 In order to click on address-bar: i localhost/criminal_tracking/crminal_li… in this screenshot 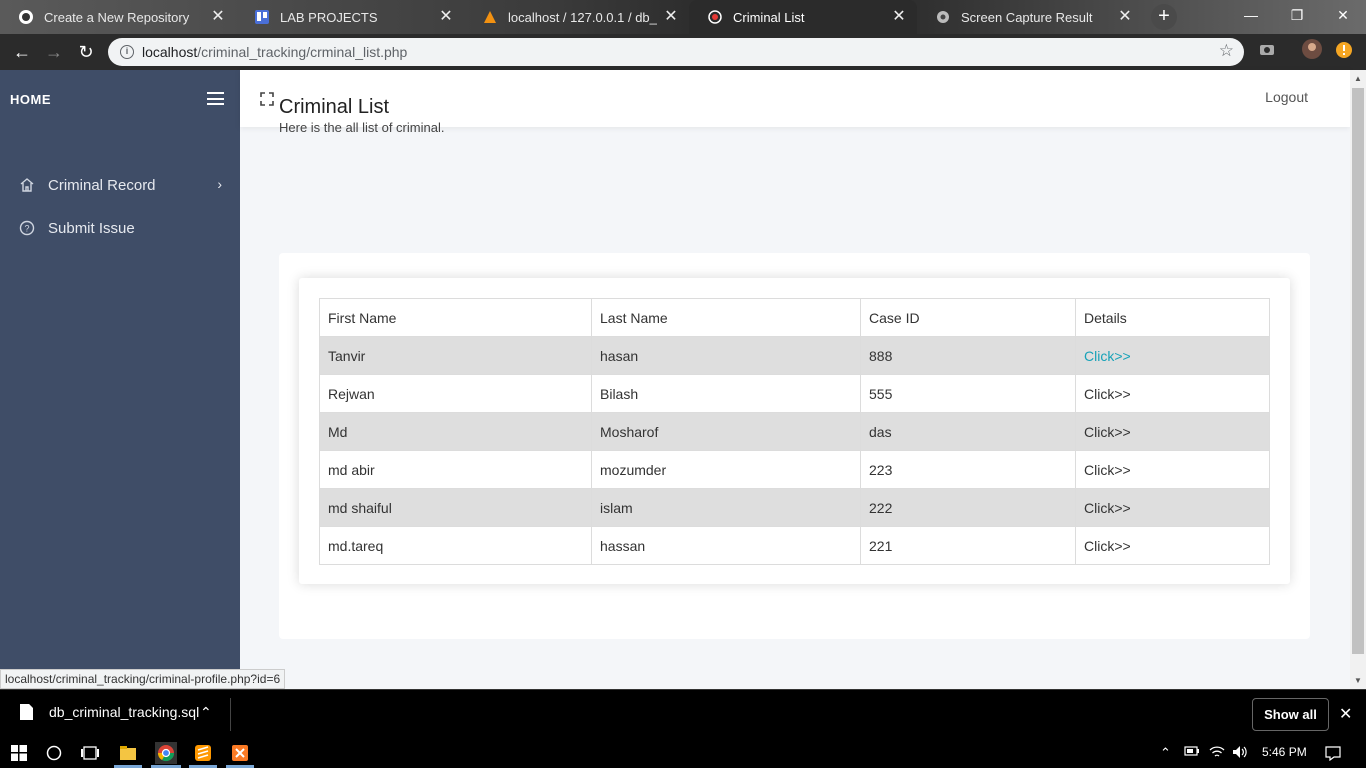, I will do `click(676, 52)`.